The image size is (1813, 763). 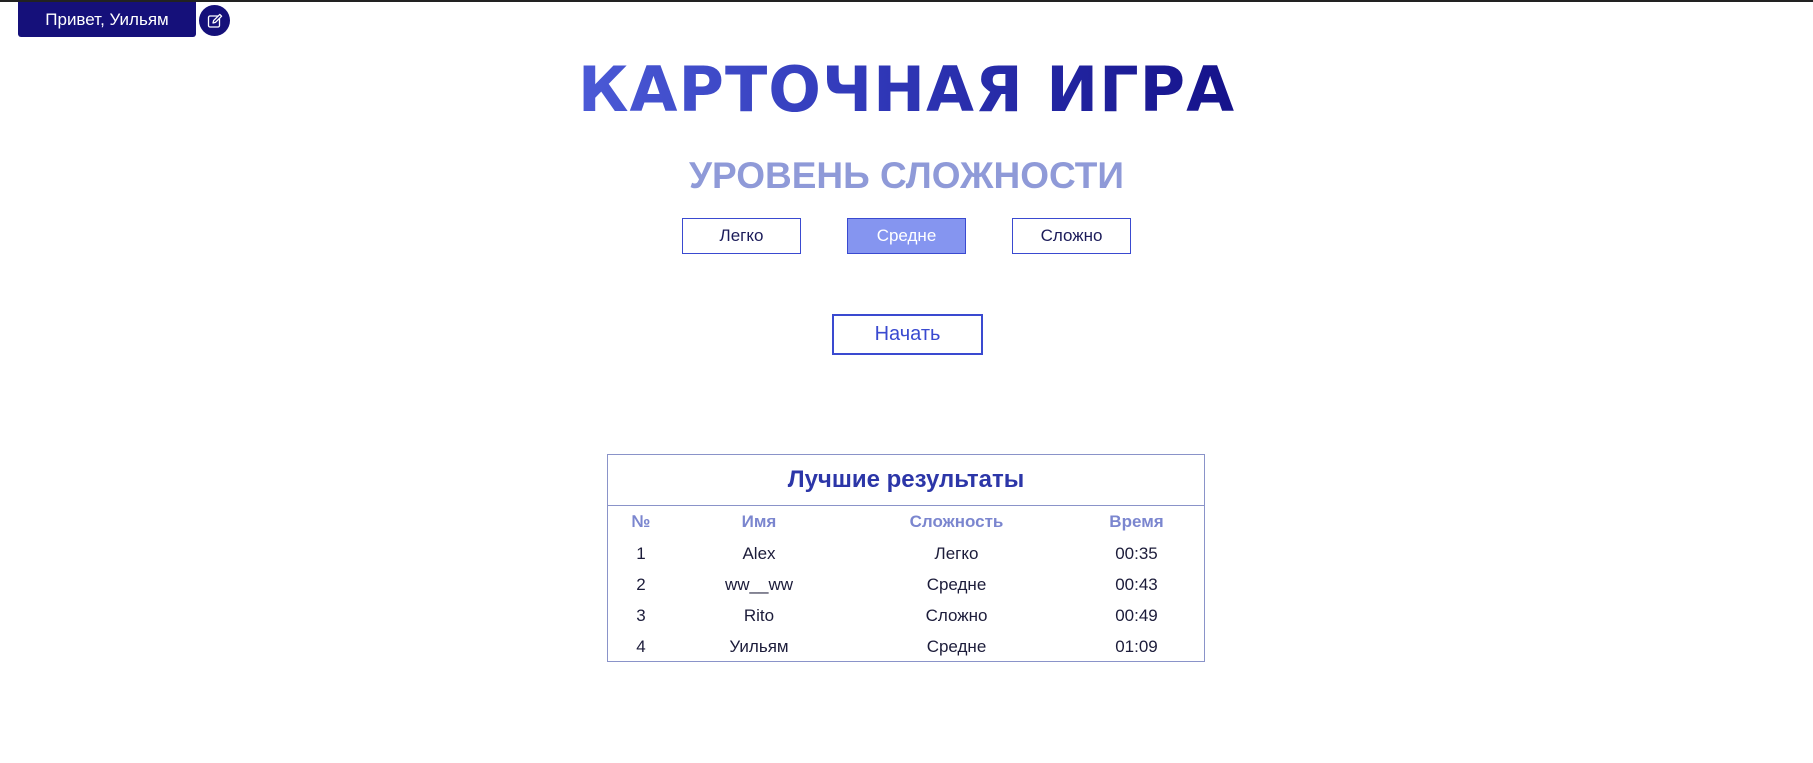 What do you see at coordinates (906, 553) in the screenshot?
I see `table-row: 1 Alex Легко 00:35` at bounding box center [906, 553].